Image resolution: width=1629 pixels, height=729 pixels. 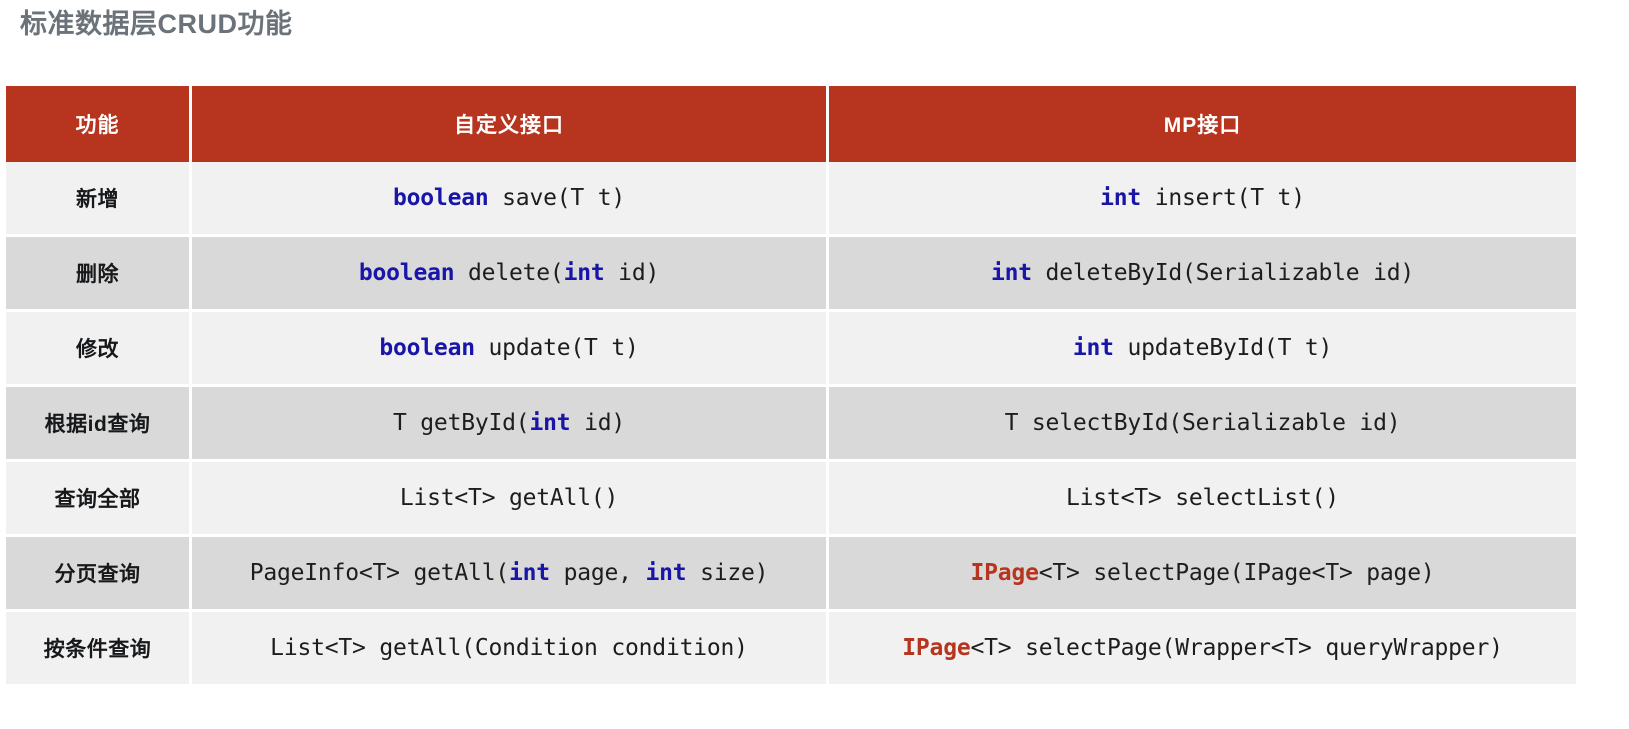 What do you see at coordinates (379, 573) in the screenshot?
I see `code-token: PageInfo<T> getAll(` at bounding box center [379, 573].